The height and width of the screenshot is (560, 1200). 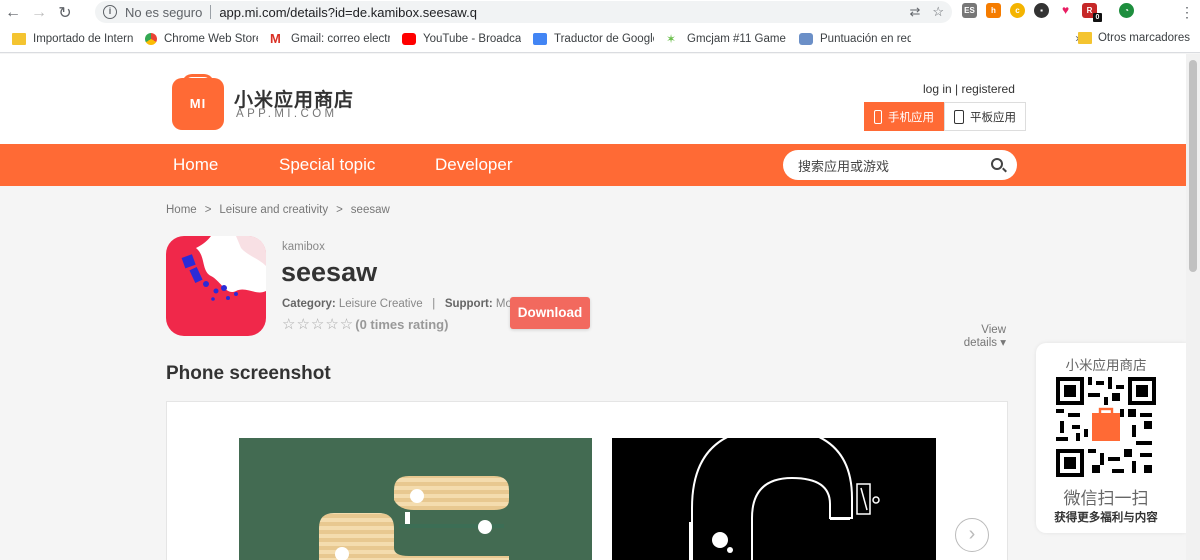 What do you see at coordinates (784, 499) in the screenshot?
I see `screenshot-2-art` at bounding box center [784, 499].